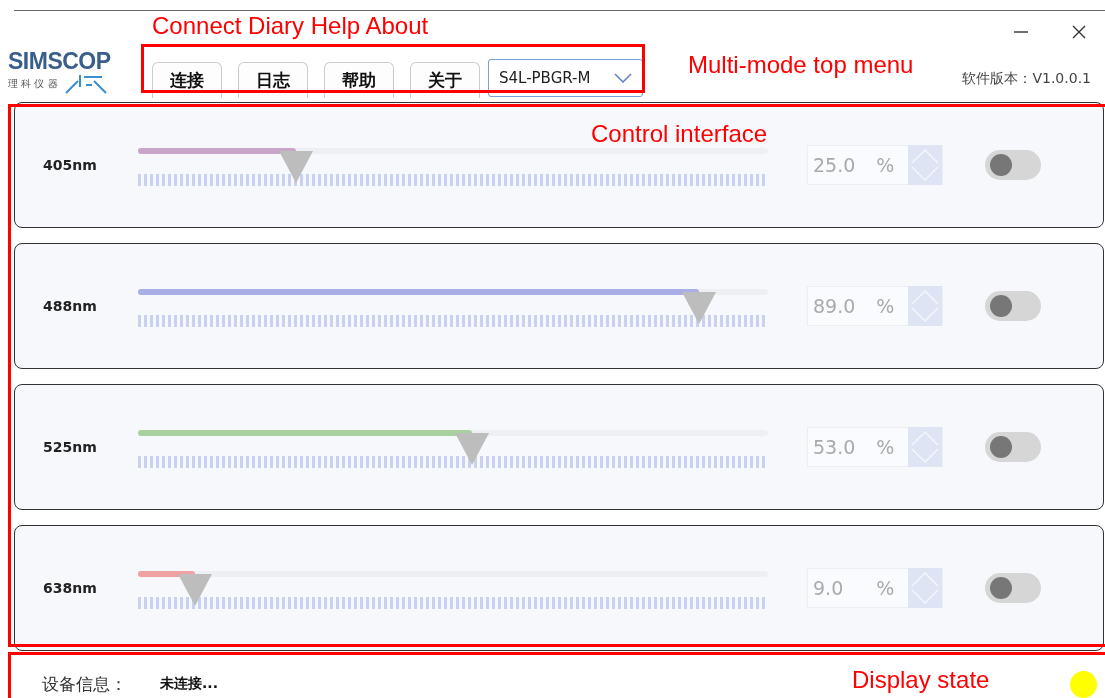  What do you see at coordinates (290, 26) in the screenshot?
I see `annotation-label: Connect Diary Help About` at bounding box center [290, 26].